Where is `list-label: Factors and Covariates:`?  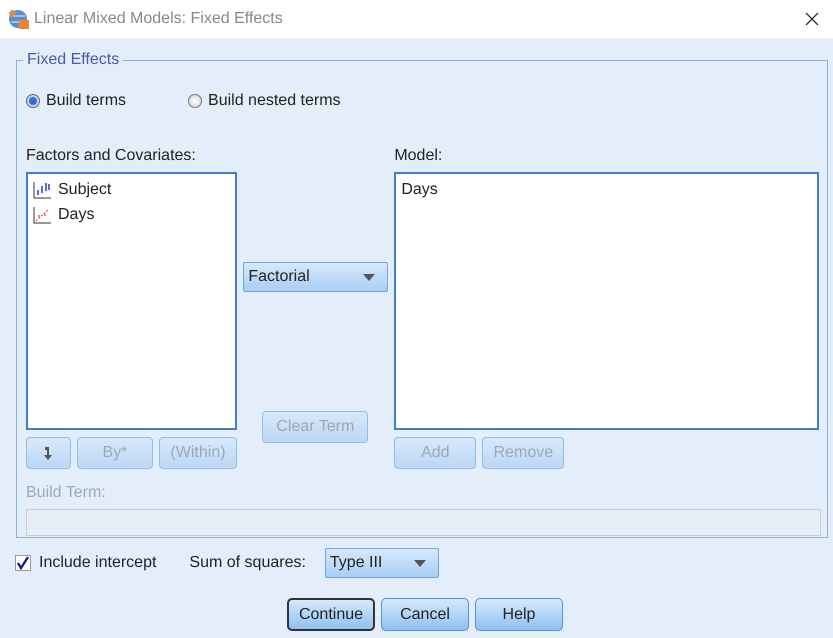 list-label: Factors and Covariates: is located at coordinates (111, 156).